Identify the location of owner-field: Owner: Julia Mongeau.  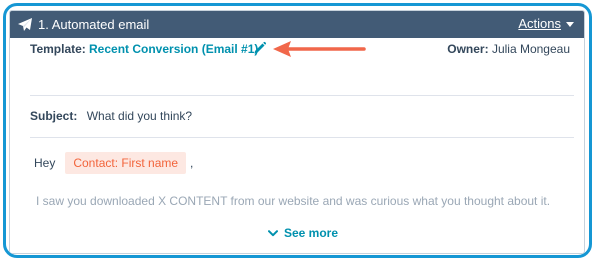
(508, 49).